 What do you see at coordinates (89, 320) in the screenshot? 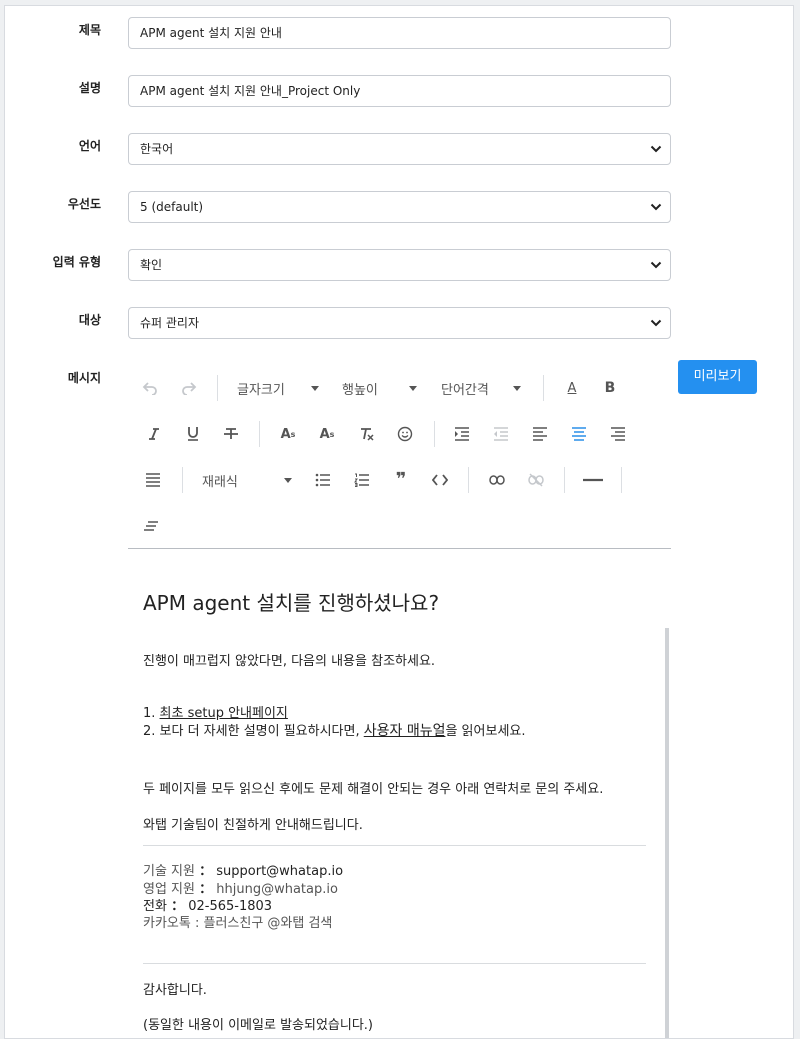
I see `target-label: 대상` at bounding box center [89, 320].